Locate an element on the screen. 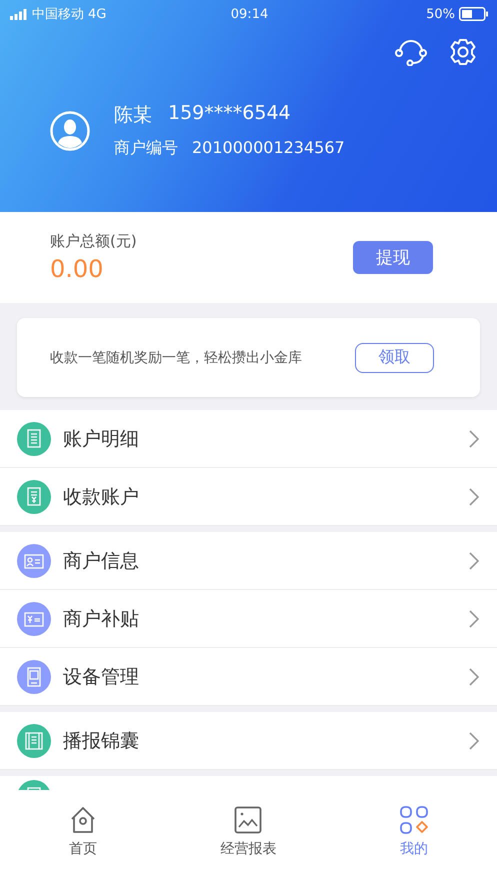 The image size is (497, 883). grid-icon is located at coordinates (414, 820).